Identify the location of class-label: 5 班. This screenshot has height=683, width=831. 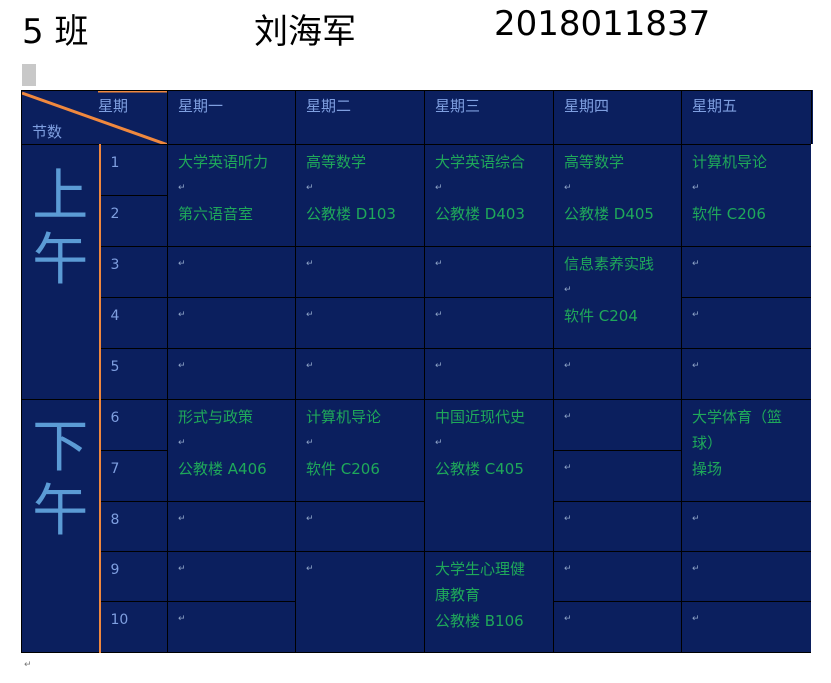
(55, 32).